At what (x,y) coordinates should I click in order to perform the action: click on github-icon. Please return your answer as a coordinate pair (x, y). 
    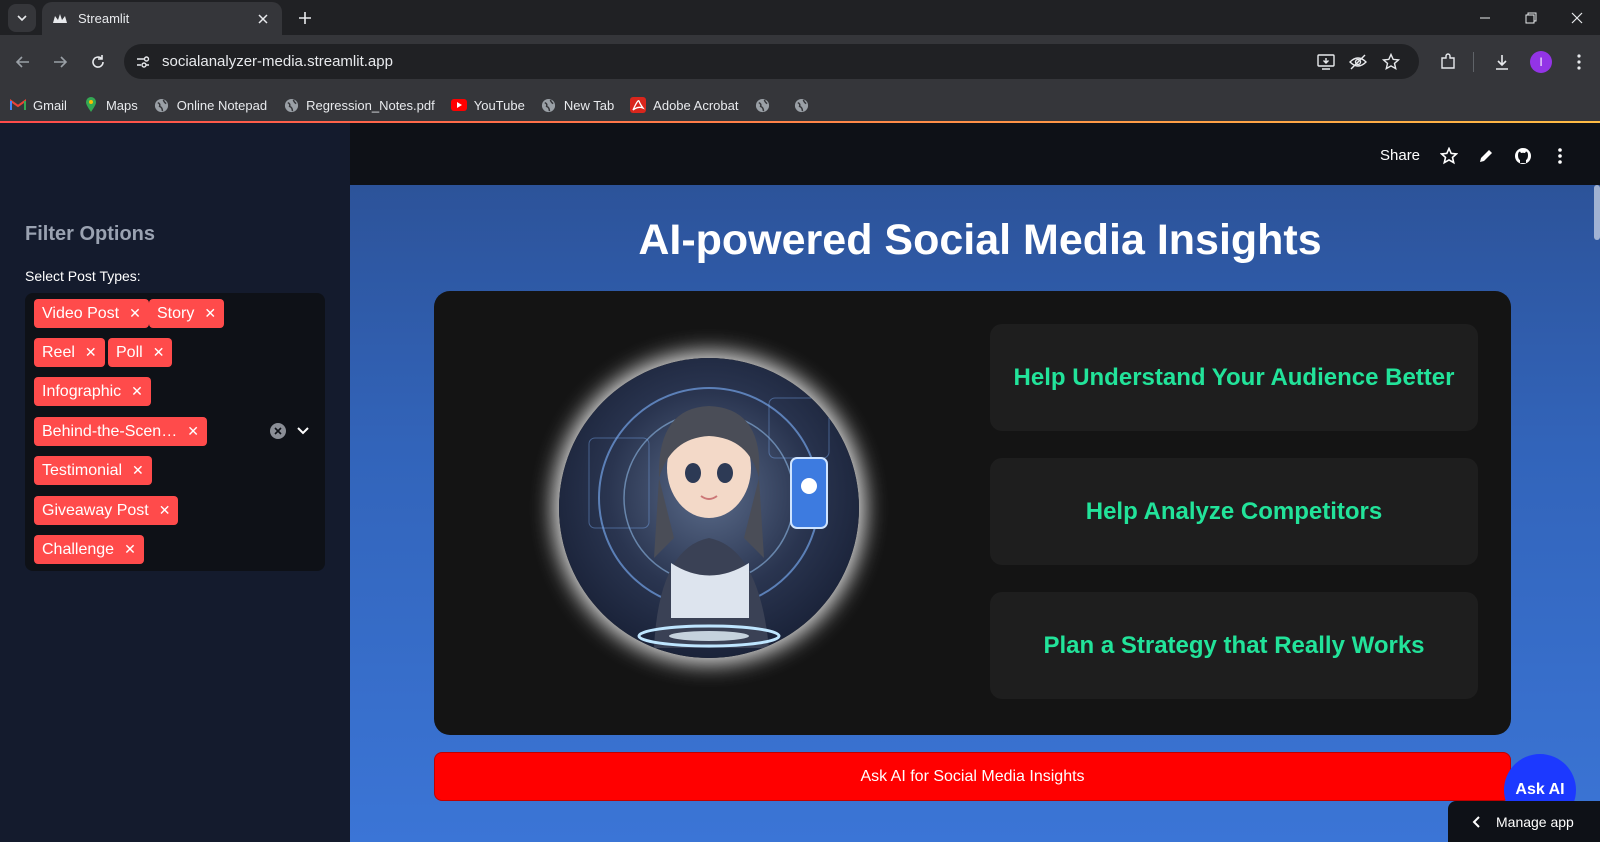
    Looking at the image, I should click on (1523, 156).